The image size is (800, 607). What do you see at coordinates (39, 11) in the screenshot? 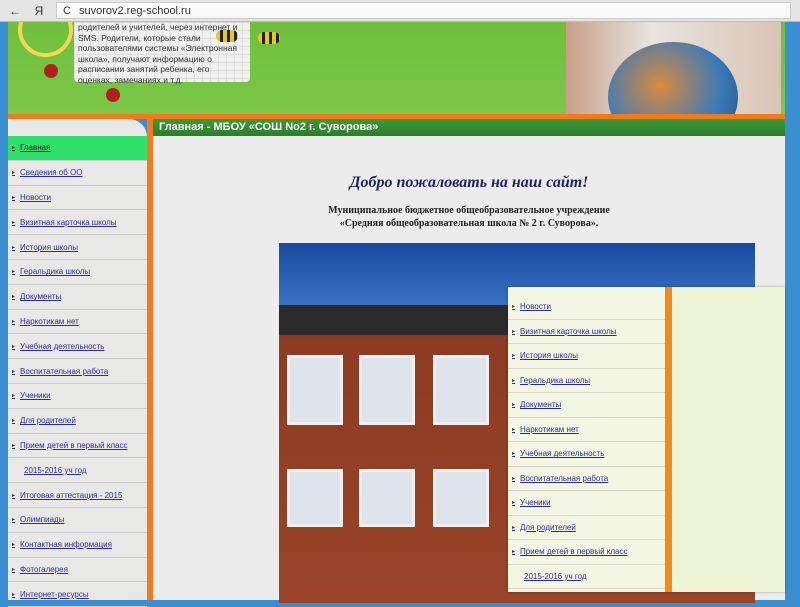
I see `yandex-icon: Я` at bounding box center [39, 11].